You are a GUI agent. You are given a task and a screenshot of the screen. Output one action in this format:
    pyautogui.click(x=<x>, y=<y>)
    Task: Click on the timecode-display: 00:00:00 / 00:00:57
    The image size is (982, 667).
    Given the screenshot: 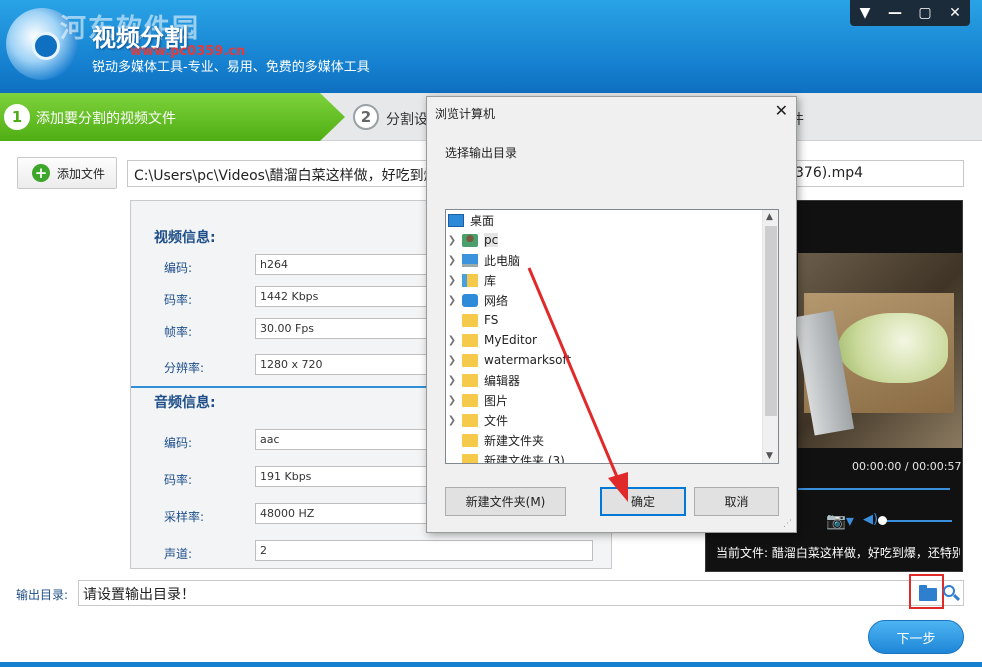 What is the action you would take?
    pyautogui.click(x=907, y=466)
    